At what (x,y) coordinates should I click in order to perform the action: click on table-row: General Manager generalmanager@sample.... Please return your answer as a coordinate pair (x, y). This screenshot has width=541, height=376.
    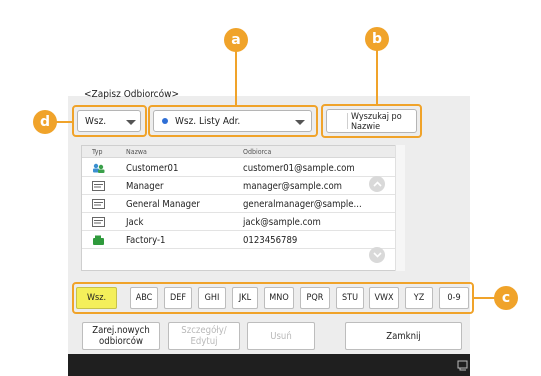
    Looking at the image, I should click on (239, 204).